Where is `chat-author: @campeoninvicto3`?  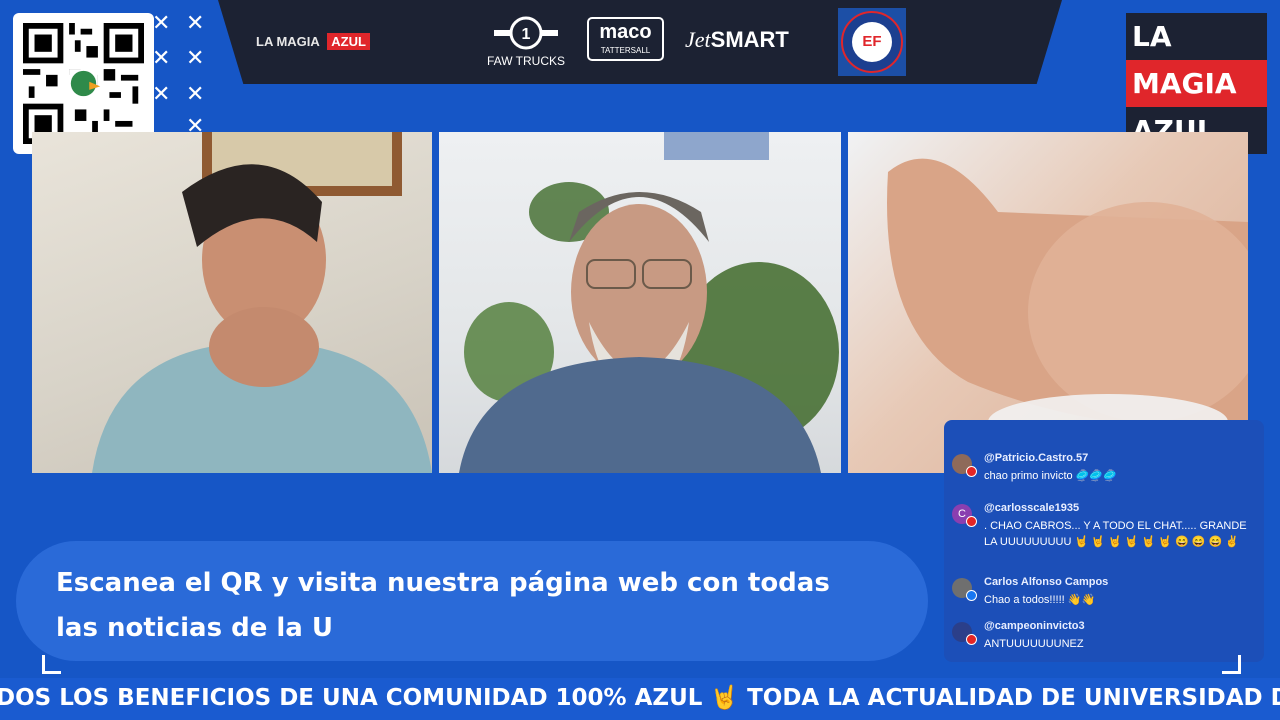 chat-author: @campeoninvicto3 is located at coordinates (1034, 626).